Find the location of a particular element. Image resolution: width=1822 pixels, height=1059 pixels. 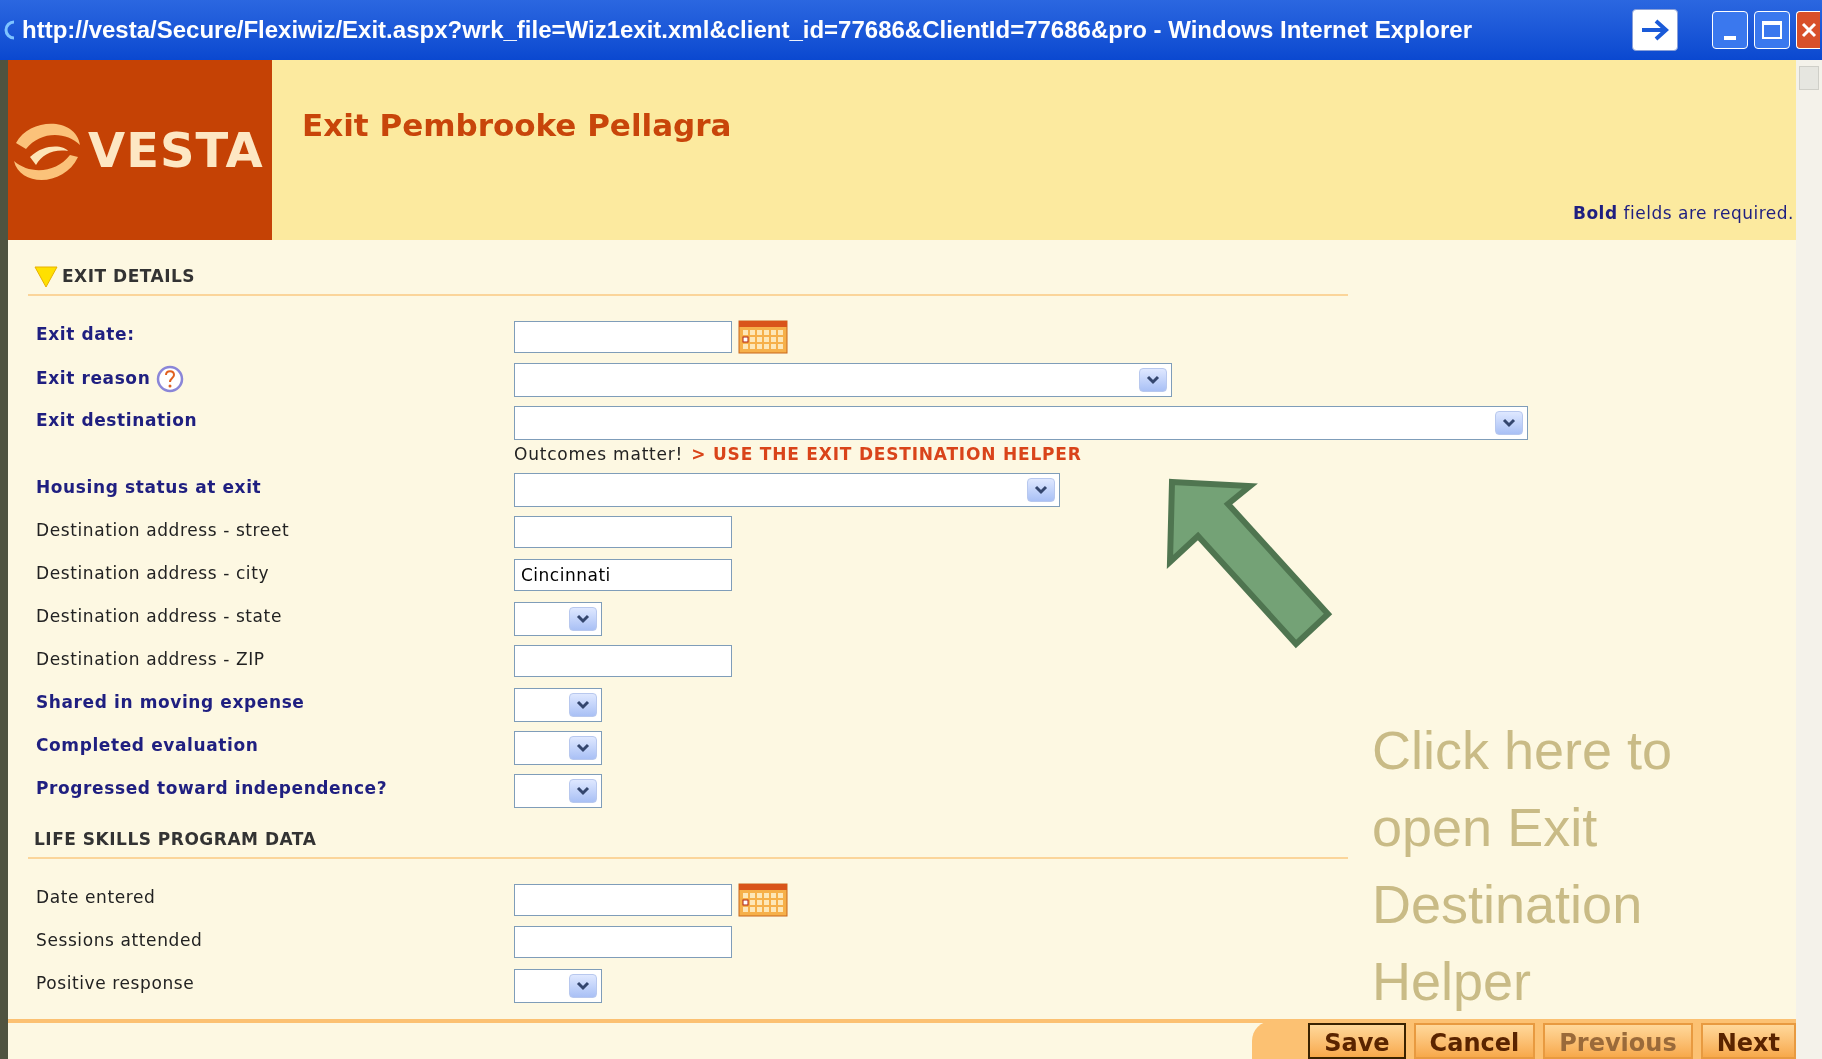

text-field: Cincinnati is located at coordinates (623, 575).